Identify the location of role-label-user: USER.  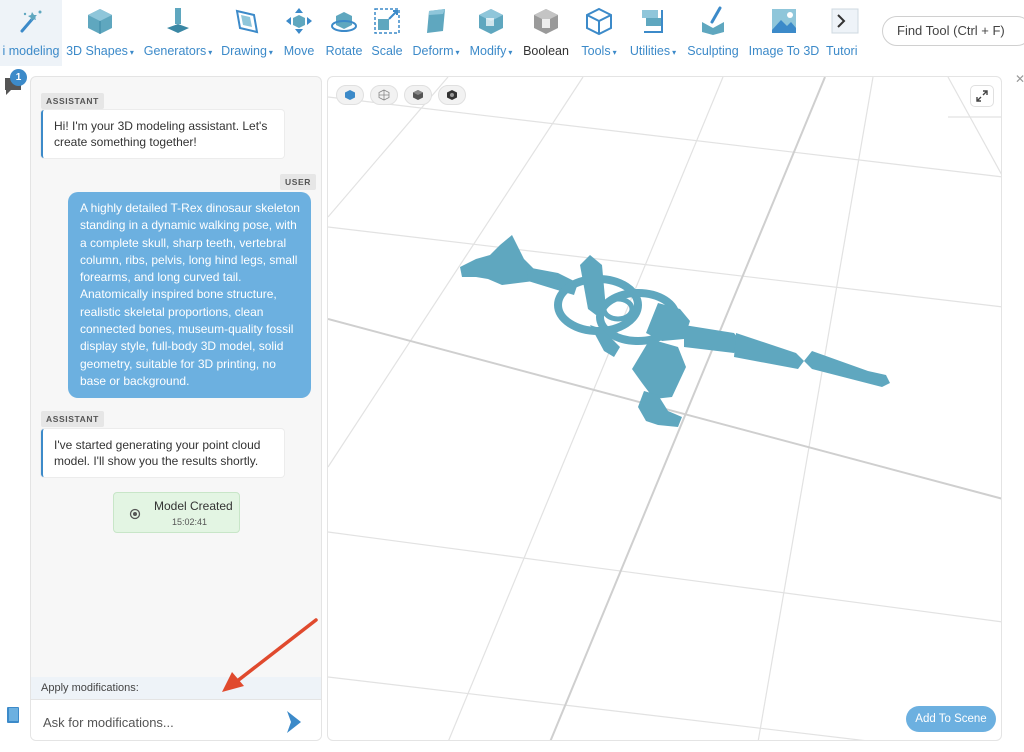
(298, 182).